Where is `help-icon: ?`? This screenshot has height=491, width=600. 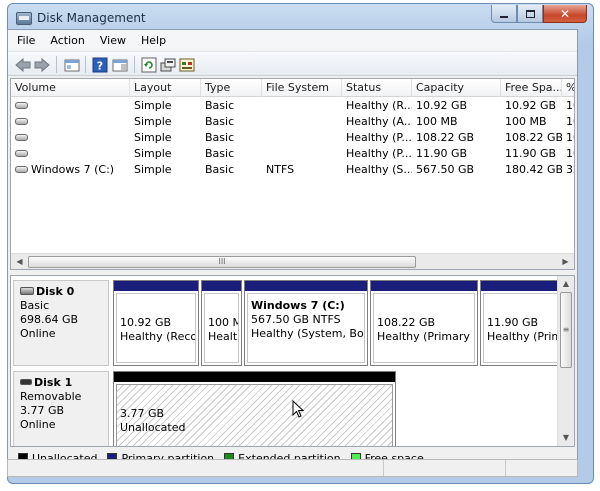 help-icon: ? is located at coordinates (100, 65).